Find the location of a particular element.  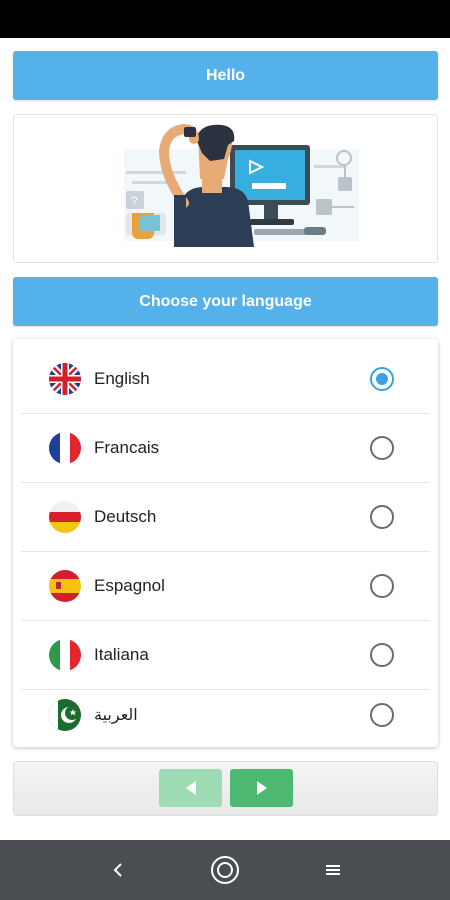

arrow-right-icon is located at coordinates (261, 788).